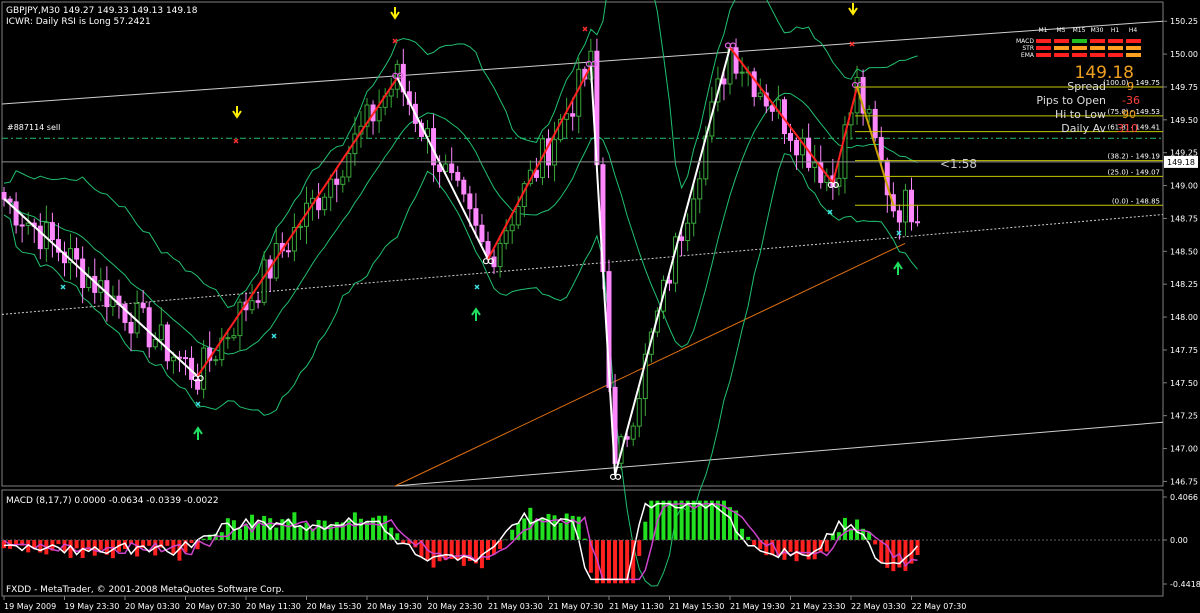 This screenshot has height=613, width=1200. What do you see at coordinates (582, 542) in the screenshot?
I see `macd-histogram` at bounding box center [582, 542].